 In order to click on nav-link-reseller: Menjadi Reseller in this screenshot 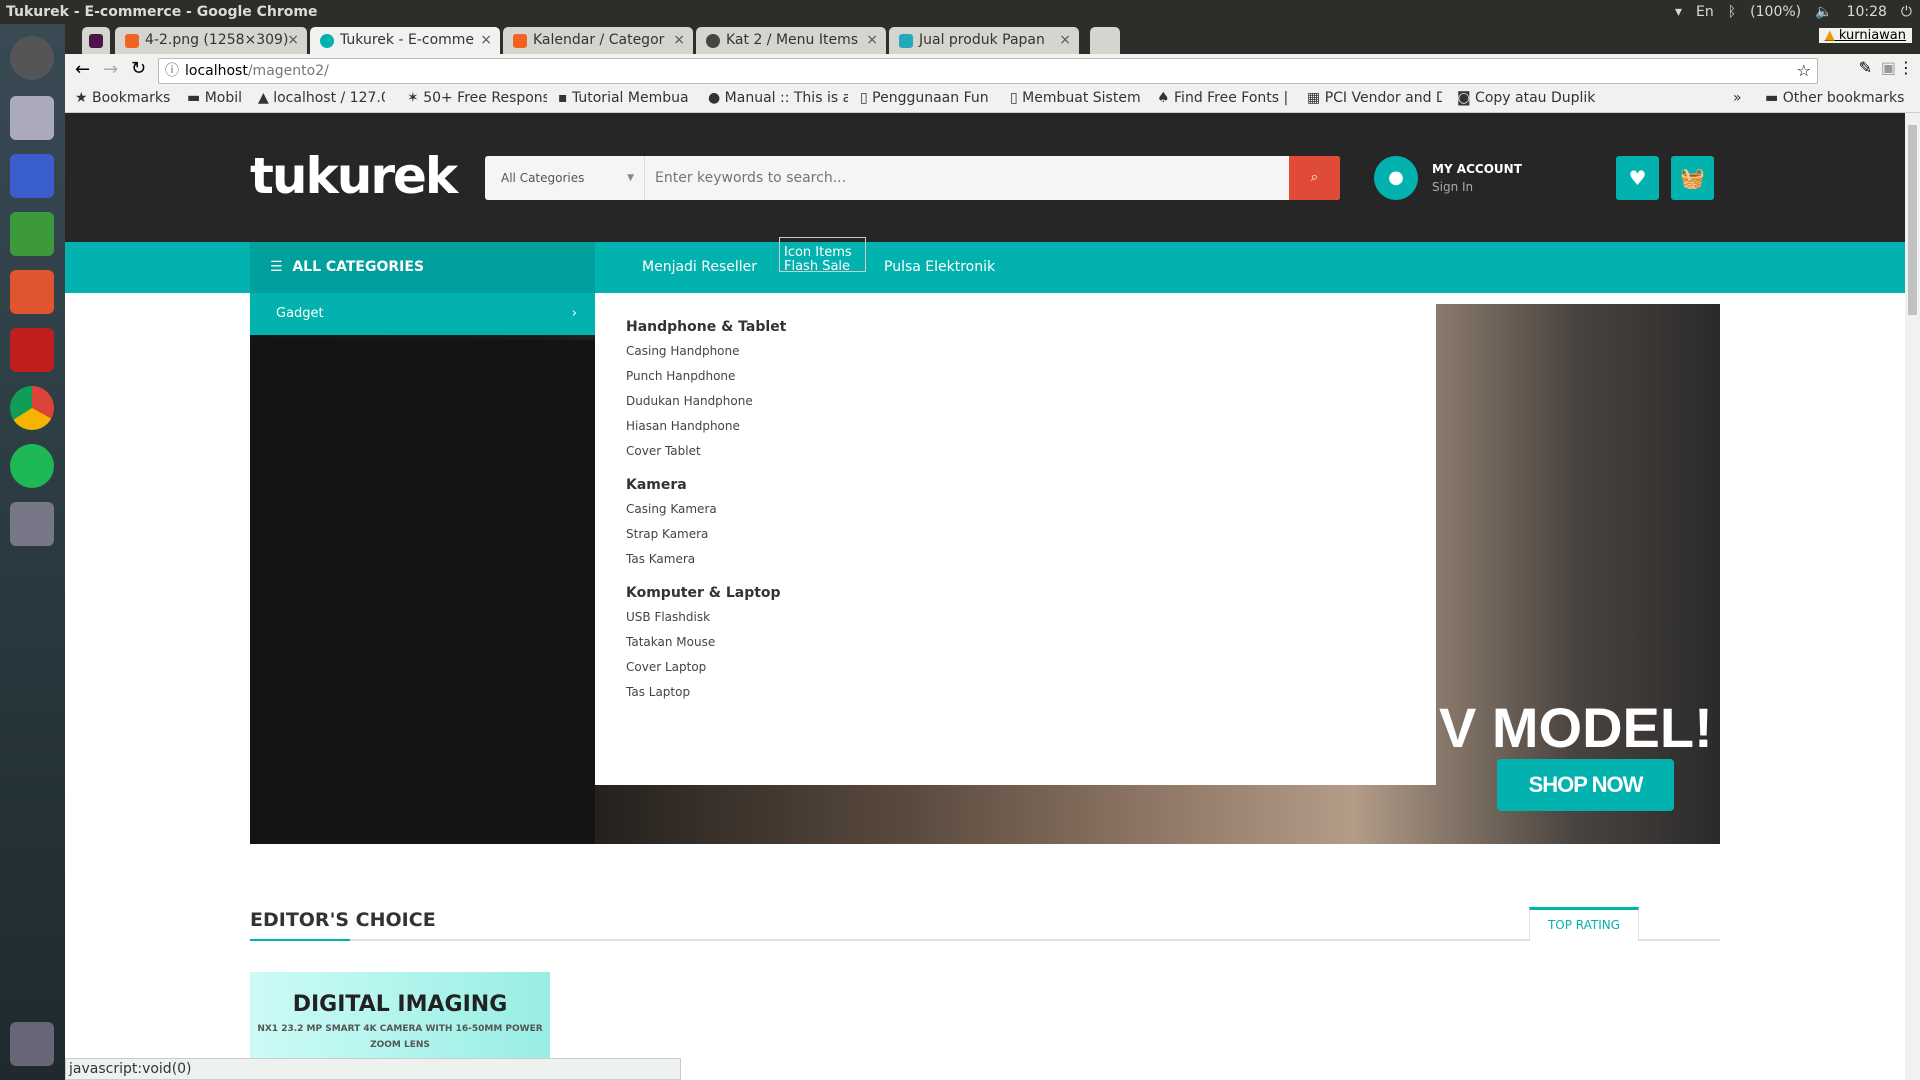, I will do `click(699, 267)`.